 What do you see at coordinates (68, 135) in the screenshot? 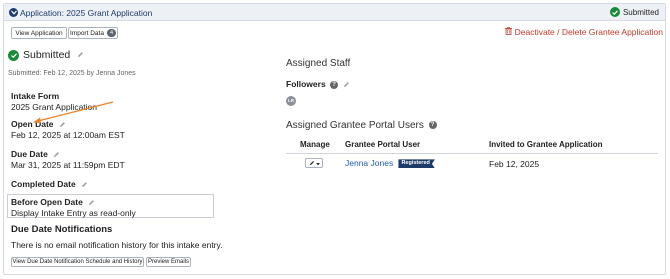
I see `open-date-value: Feb 12, 2025 at 12:00am EST` at bounding box center [68, 135].